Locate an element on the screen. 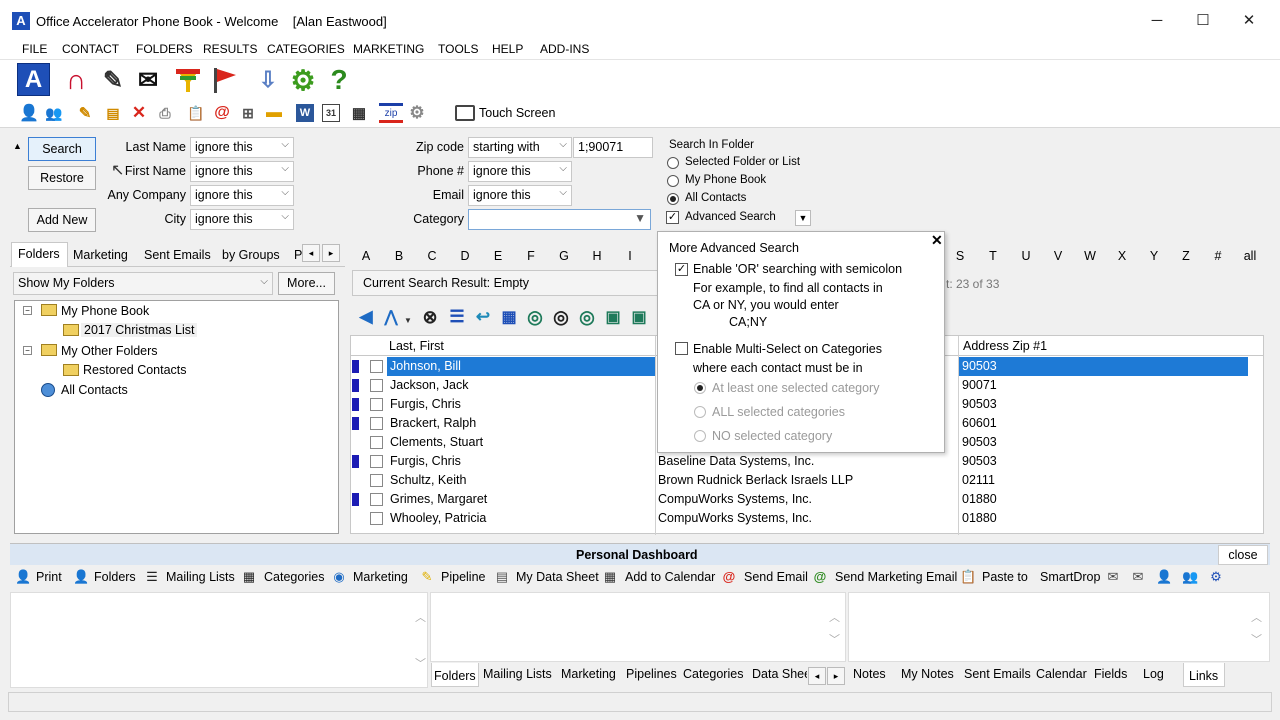 The width and height of the screenshot is (1280, 720). letter-b: B is located at coordinates (399, 256).